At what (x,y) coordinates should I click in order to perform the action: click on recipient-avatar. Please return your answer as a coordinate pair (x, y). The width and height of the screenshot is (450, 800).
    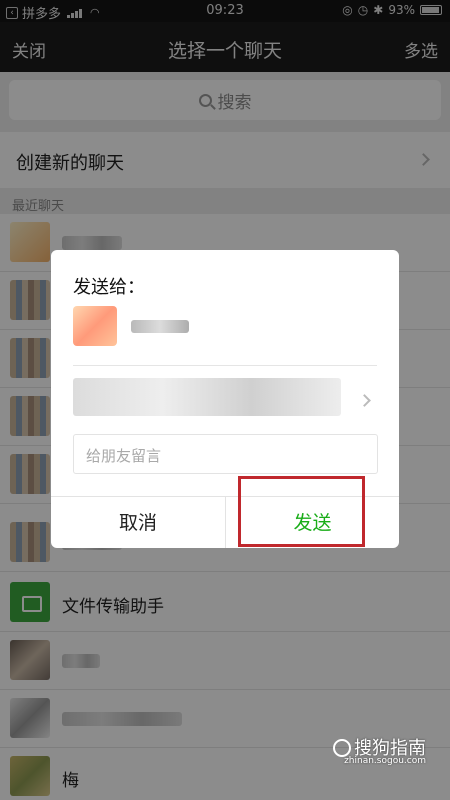
    Looking at the image, I should click on (95, 326).